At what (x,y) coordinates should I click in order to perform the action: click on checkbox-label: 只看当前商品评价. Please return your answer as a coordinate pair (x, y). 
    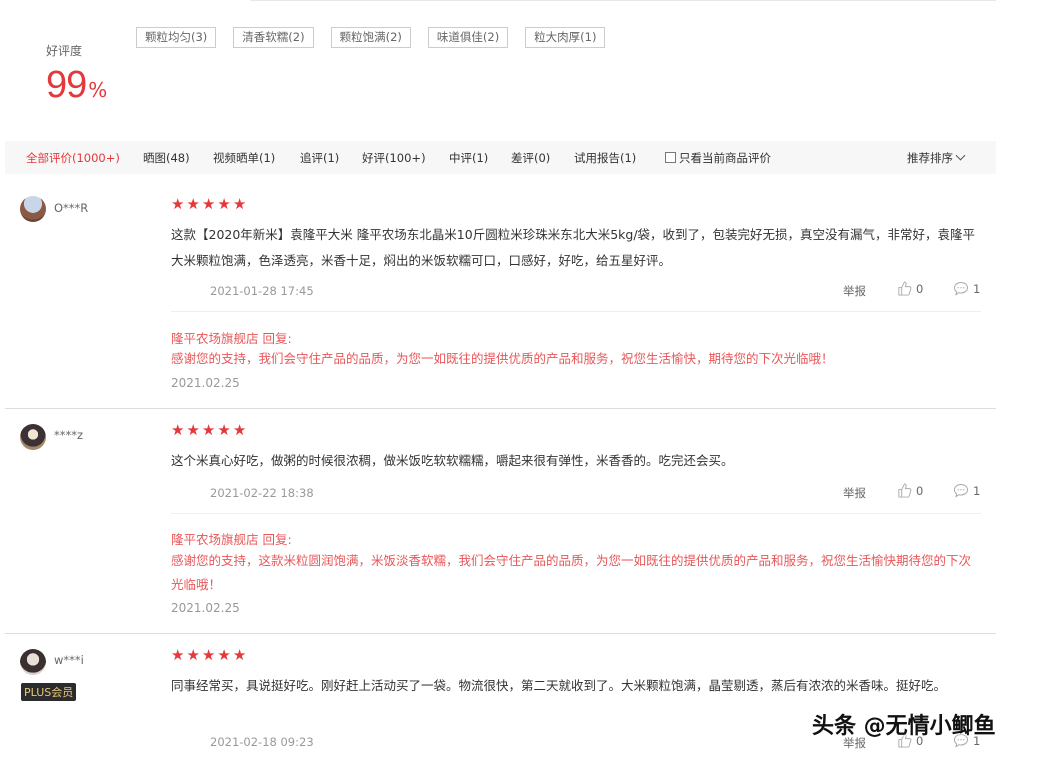
    Looking at the image, I should click on (725, 158).